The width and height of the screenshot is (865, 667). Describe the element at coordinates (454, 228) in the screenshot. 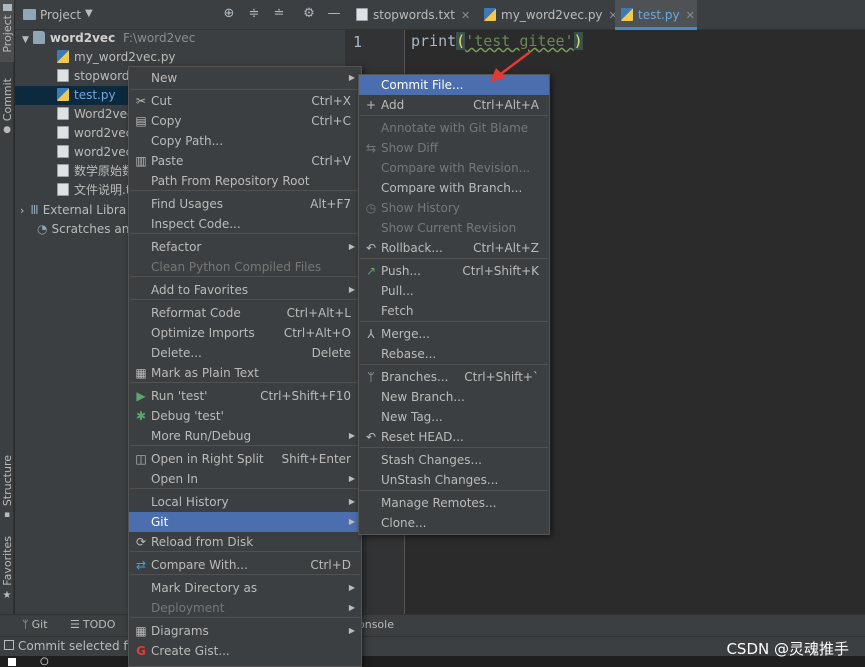

I see `menu-item-show-current-revision: Show Current Revision` at that location.